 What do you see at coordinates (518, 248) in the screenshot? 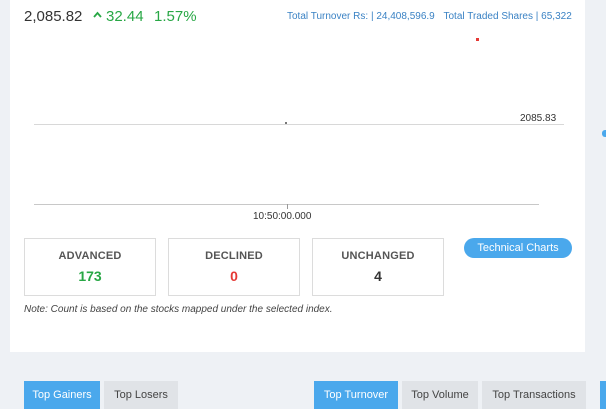
I see `technical-charts-button: Technical Charts` at bounding box center [518, 248].